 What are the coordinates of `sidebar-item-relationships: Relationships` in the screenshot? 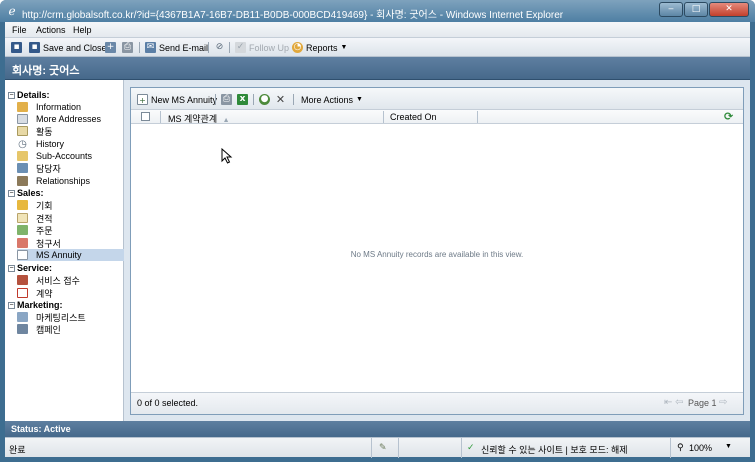 It's located at (70, 181).